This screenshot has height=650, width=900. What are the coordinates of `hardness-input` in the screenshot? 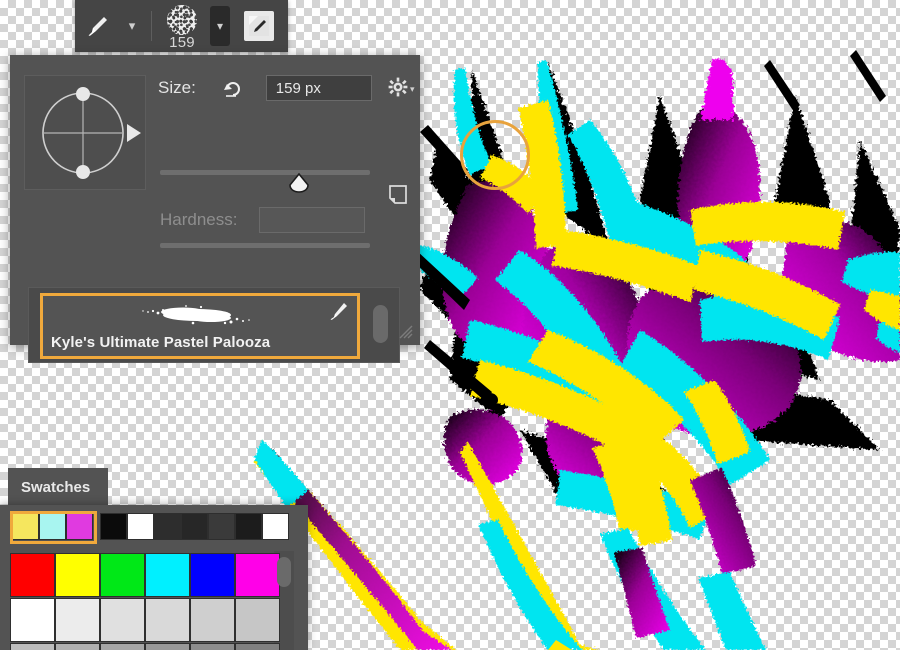 It's located at (312, 220).